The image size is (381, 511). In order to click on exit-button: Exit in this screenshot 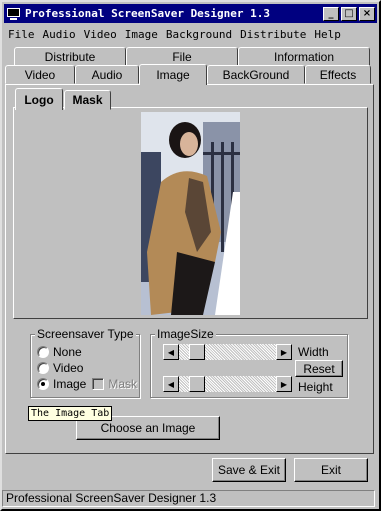, I will do `click(331, 470)`.